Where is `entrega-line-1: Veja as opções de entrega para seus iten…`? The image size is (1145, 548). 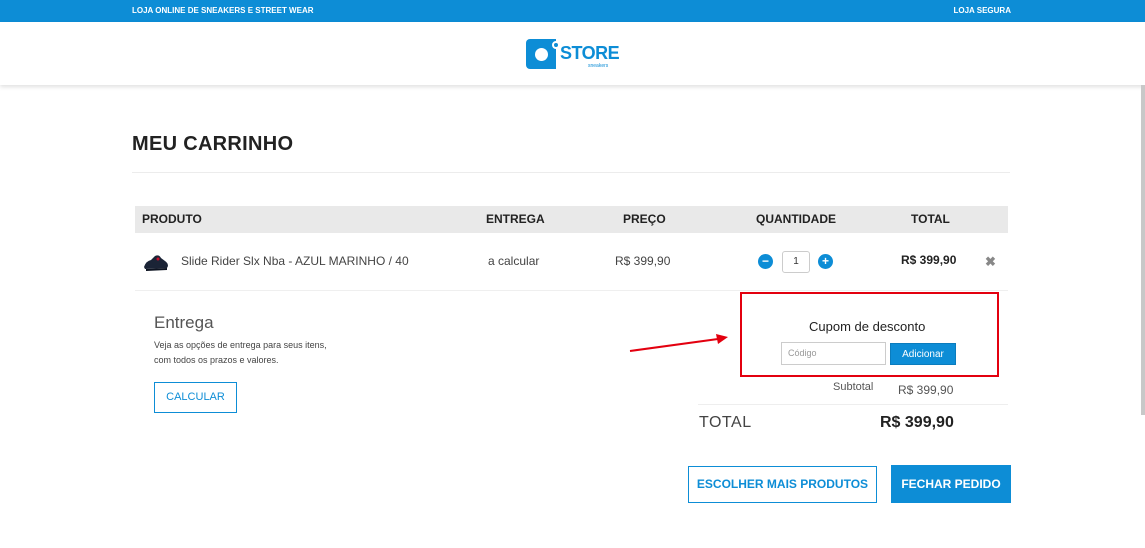 entrega-line-1: Veja as opções de entrega para seus iten… is located at coordinates (240, 345).